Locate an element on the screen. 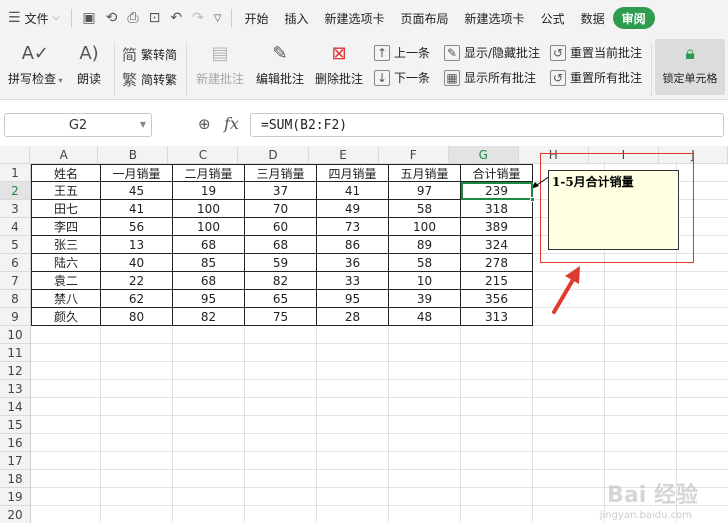  row-header: 12 is located at coordinates (15, 371).